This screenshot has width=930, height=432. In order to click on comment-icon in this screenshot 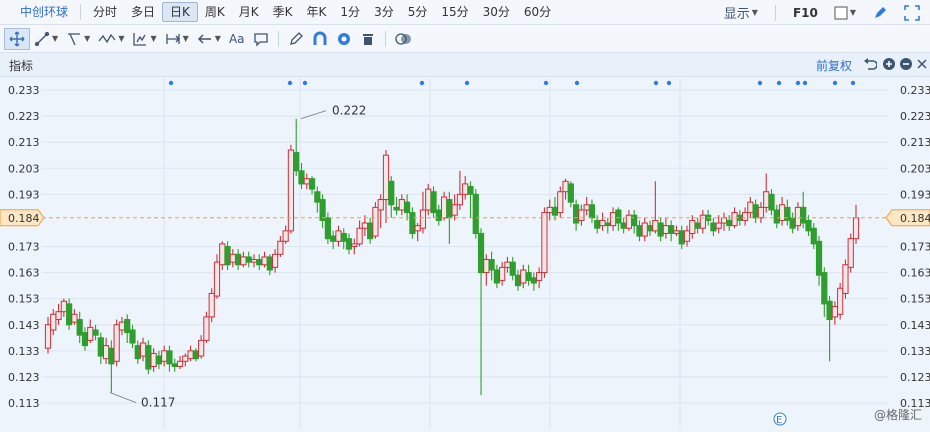, I will do `click(261, 39)`.